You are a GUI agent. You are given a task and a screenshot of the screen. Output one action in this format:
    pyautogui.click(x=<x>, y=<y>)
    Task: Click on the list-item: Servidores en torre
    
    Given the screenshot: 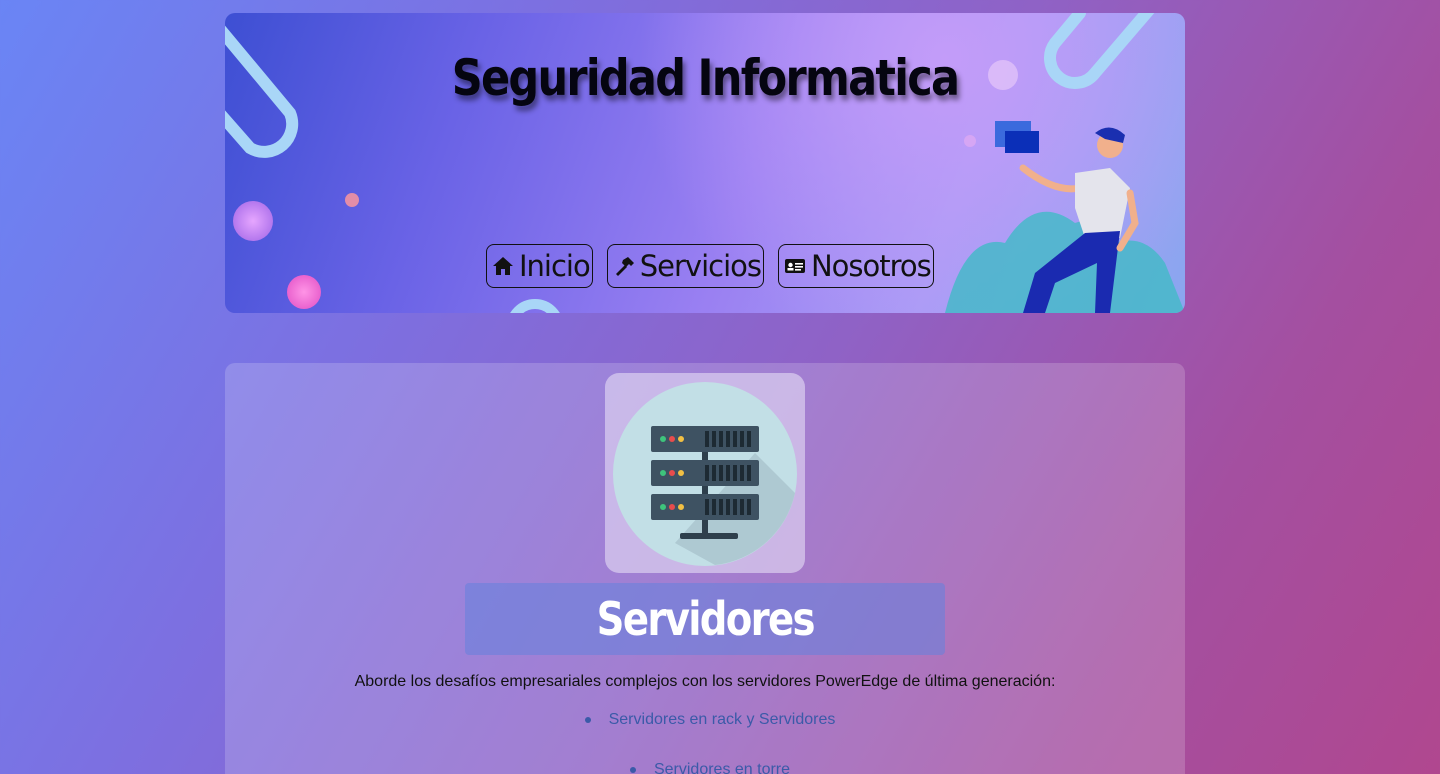 What is the action you would take?
    pyautogui.click(x=705, y=766)
    